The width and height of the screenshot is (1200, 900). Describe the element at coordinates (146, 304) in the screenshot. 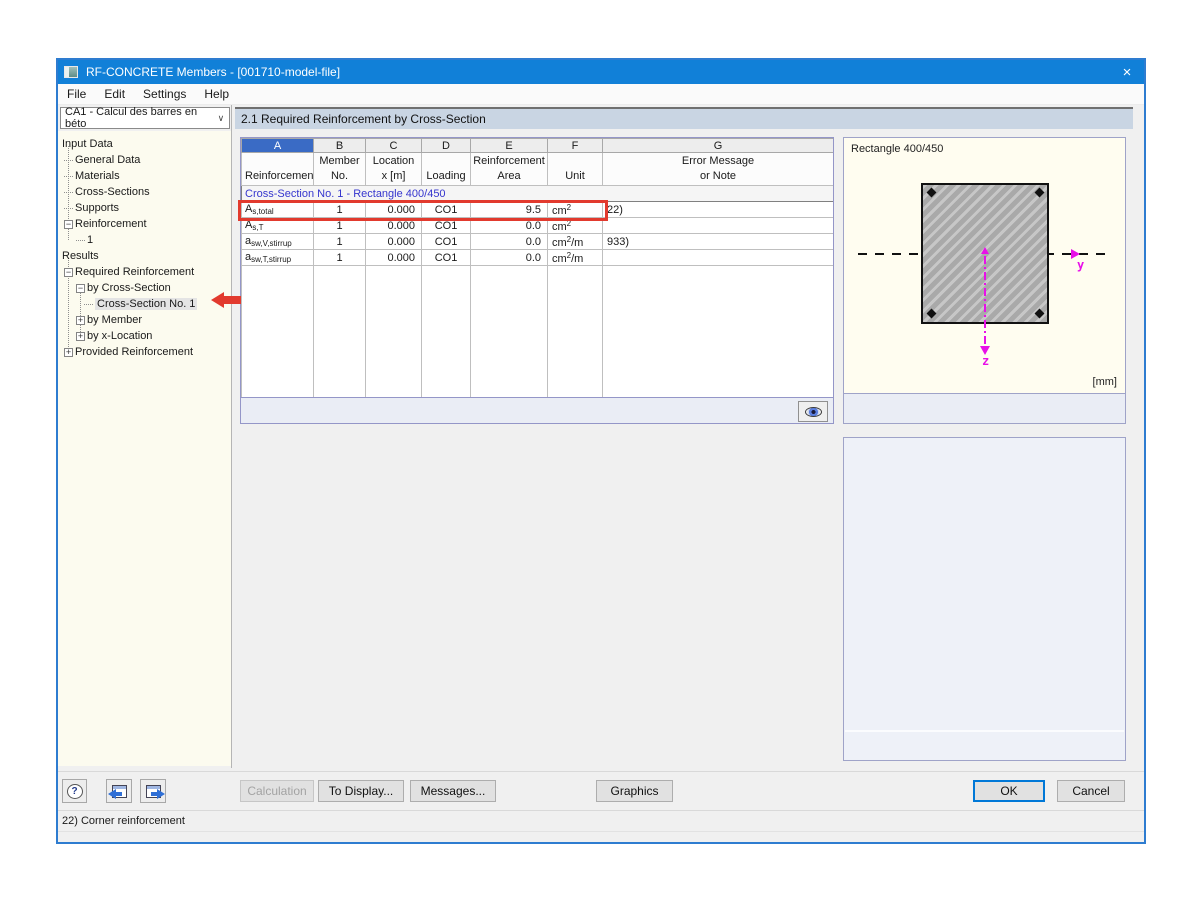

I see `selected-tree-label: Cross-Section No. 1` at that location.